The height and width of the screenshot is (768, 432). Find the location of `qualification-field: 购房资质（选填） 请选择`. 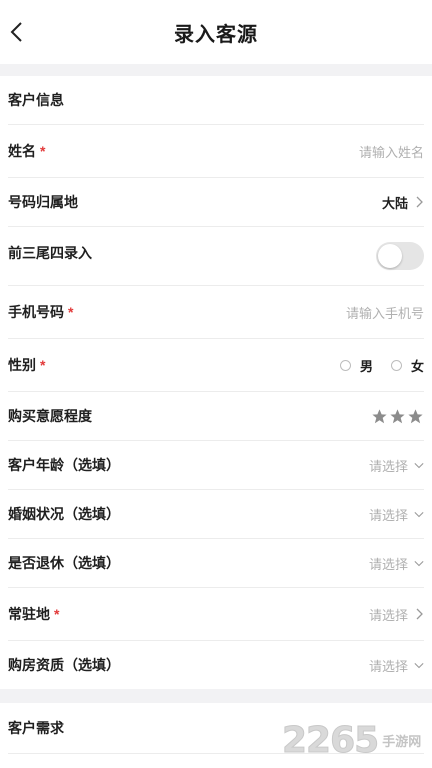

qualification-field: 购房资质（选填） 请选择 is located at coordinates (216, 665).